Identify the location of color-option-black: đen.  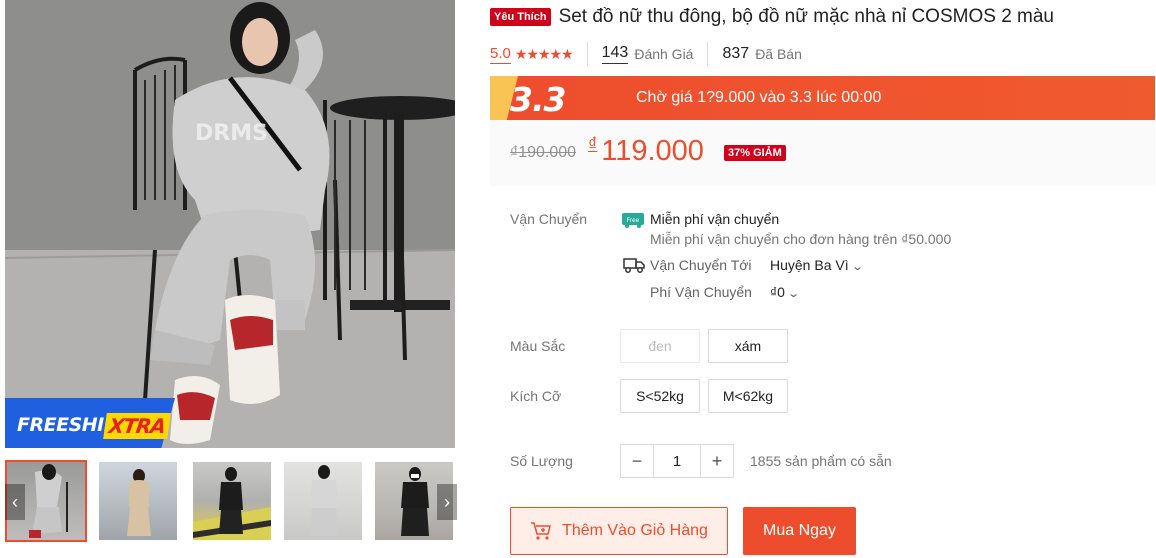
(660, 346).